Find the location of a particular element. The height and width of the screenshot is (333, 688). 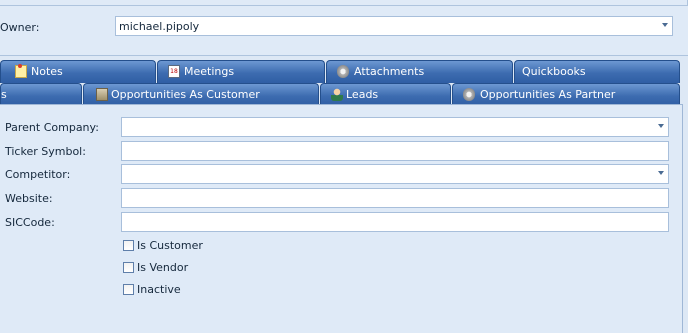

tab-attachments: Attachments is located at coordinates (419, 71).